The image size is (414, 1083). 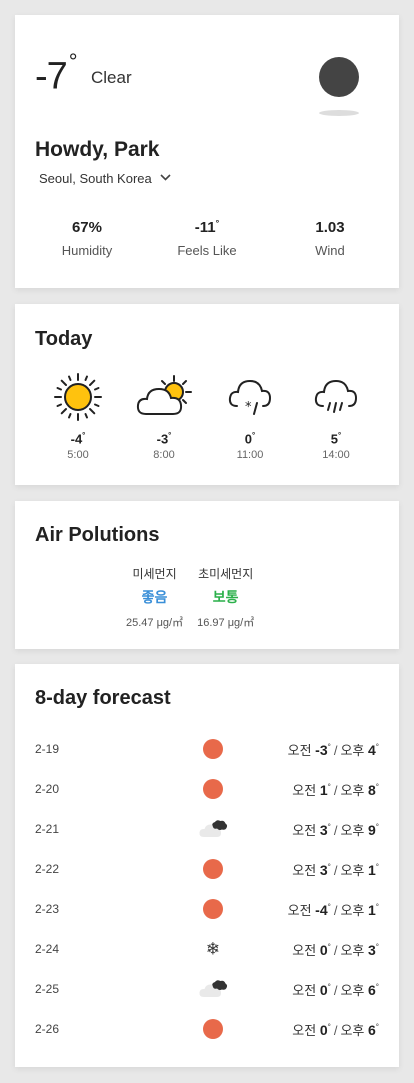 What do you see at coordinates (335, 869) in the screenshot?
I see `forecast-temperature: 오전 3° / 오후 1°` at bounding box center [335, 869].